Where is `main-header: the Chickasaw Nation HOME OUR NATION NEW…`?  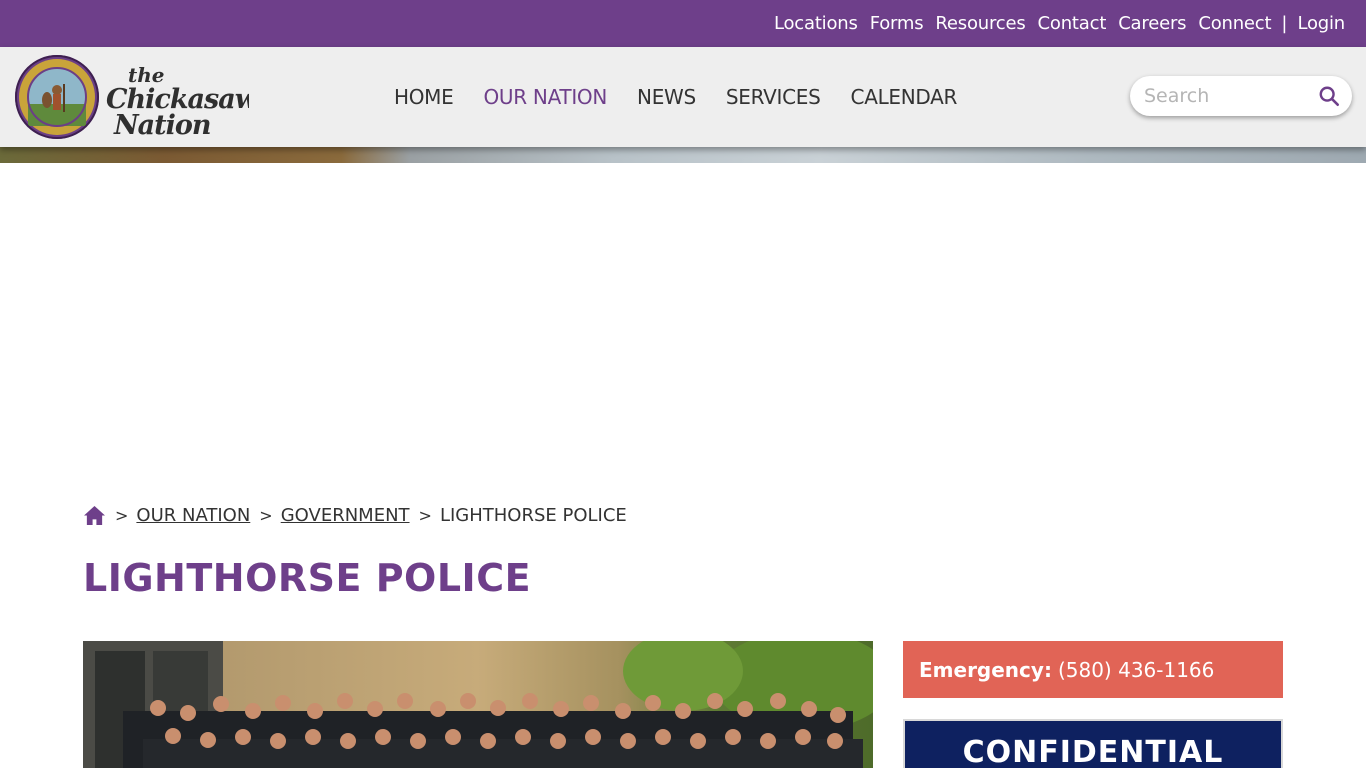
main-header: the Chickasaw Nation HOME OUR NATION NEW… is located at coordinates (683, 97).